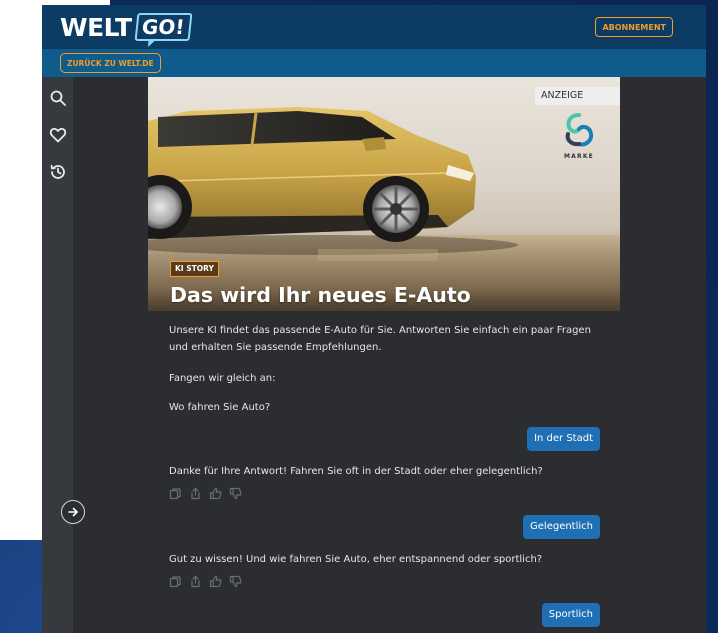 The height and width of the screenshot is (633, 718). What do you see at coordinates (194, 269) in the screenshot?
I see `ki-story-badge: KI STORY` at bounding box center [194, 269].